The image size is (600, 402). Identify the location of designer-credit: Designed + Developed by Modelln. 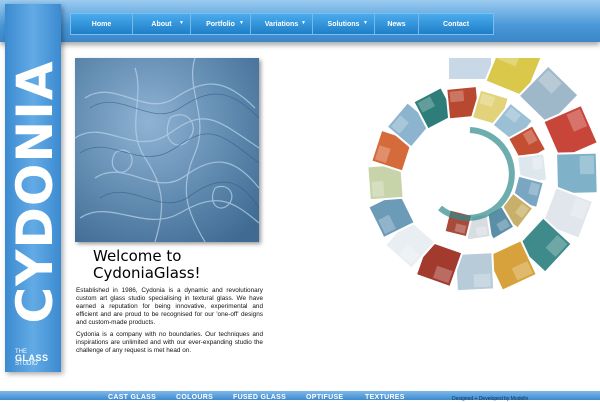
(490, 399).